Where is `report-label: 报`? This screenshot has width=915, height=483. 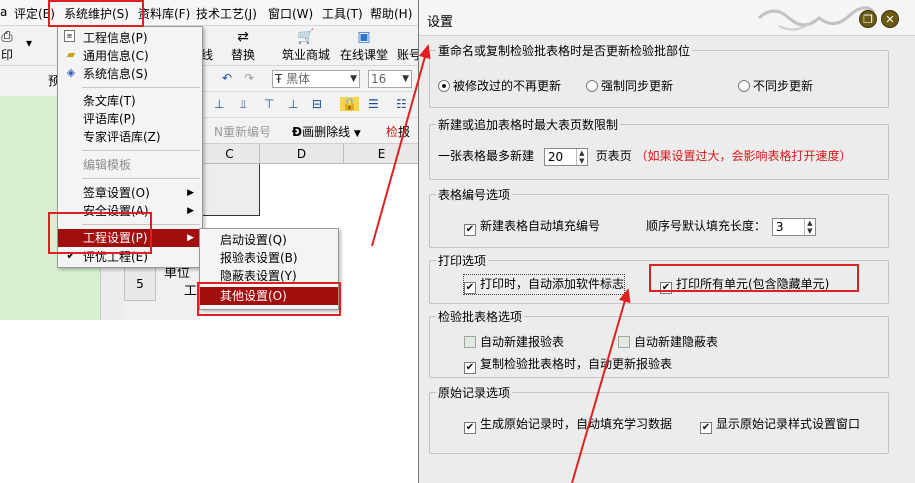
report-label: 报 is located at coordinates (404, 132).